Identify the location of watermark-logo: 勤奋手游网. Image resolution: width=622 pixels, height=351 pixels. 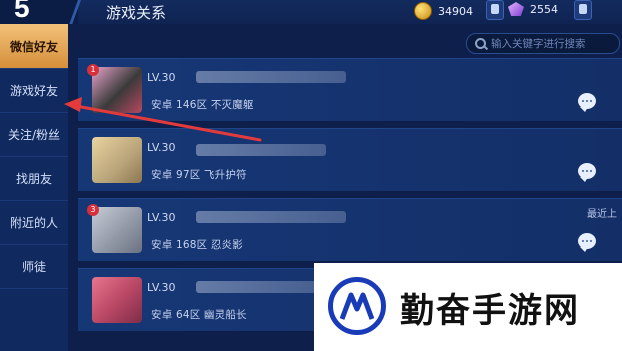
(468, 307).